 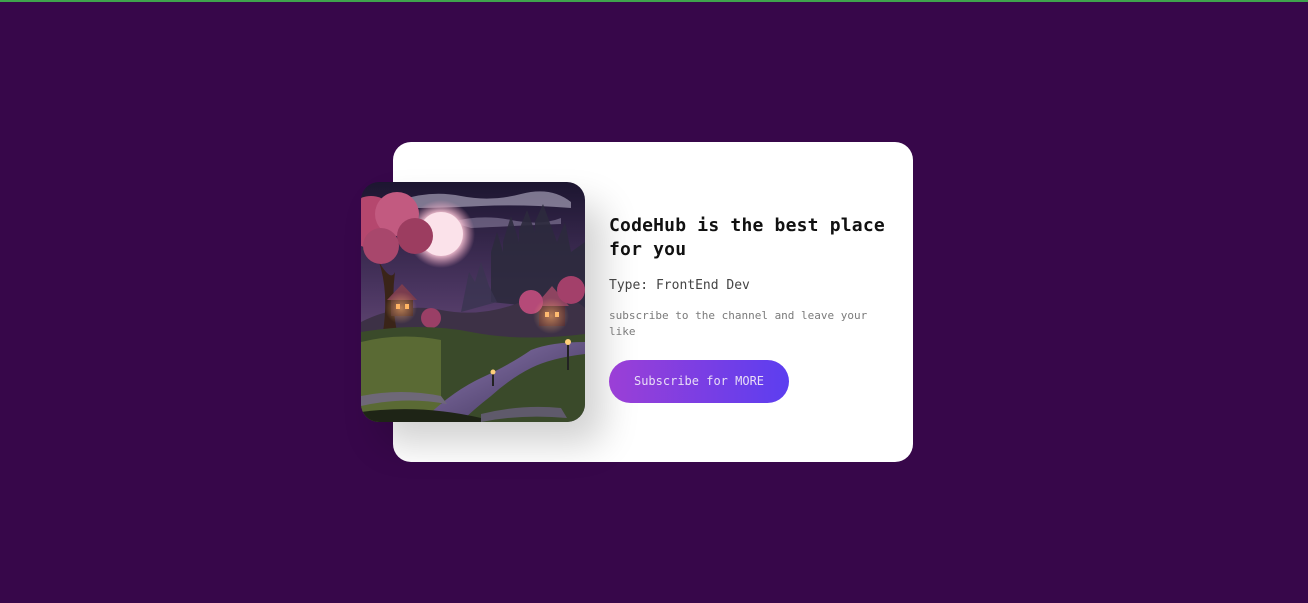 I want to click on subscribe-button: Subscribe for MORE, so click(x=699, y=381).